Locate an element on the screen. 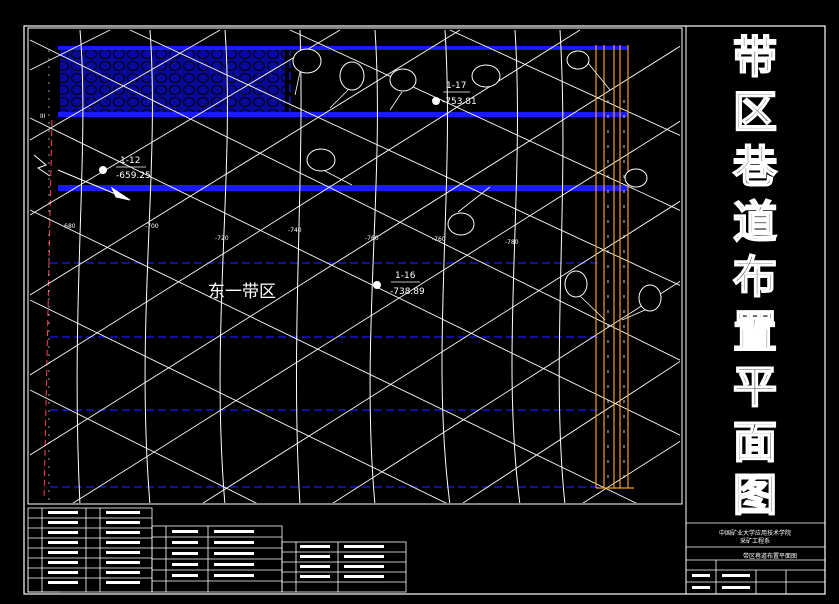 This screenshot has height=604, width=839. contour-label: -700 is located at coordinates (152, 226).